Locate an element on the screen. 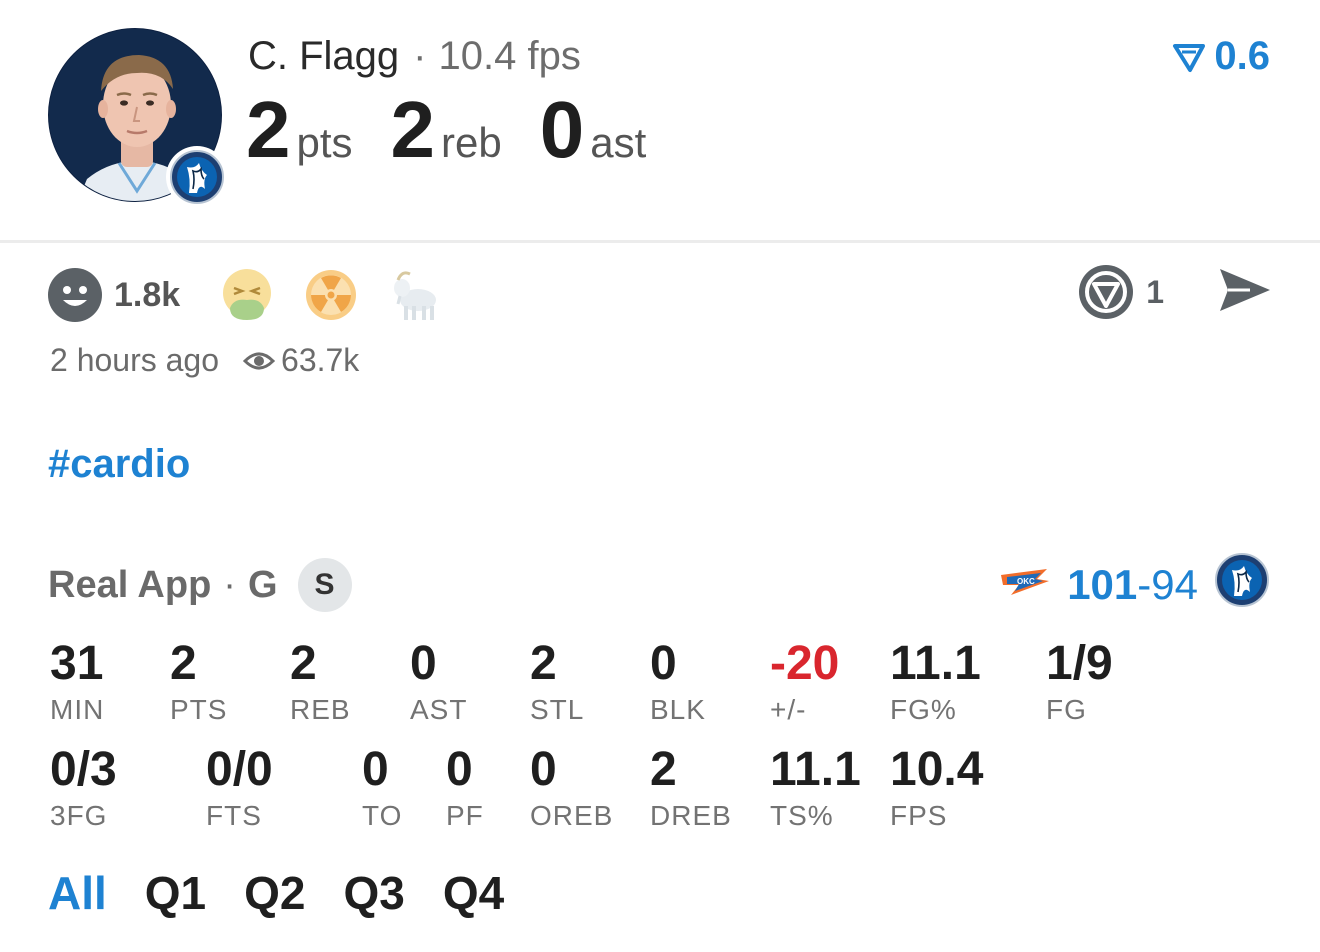 This screenshot has height=952, width=1320. stat-reb: 2 REB is located at coordinates (320, 683).